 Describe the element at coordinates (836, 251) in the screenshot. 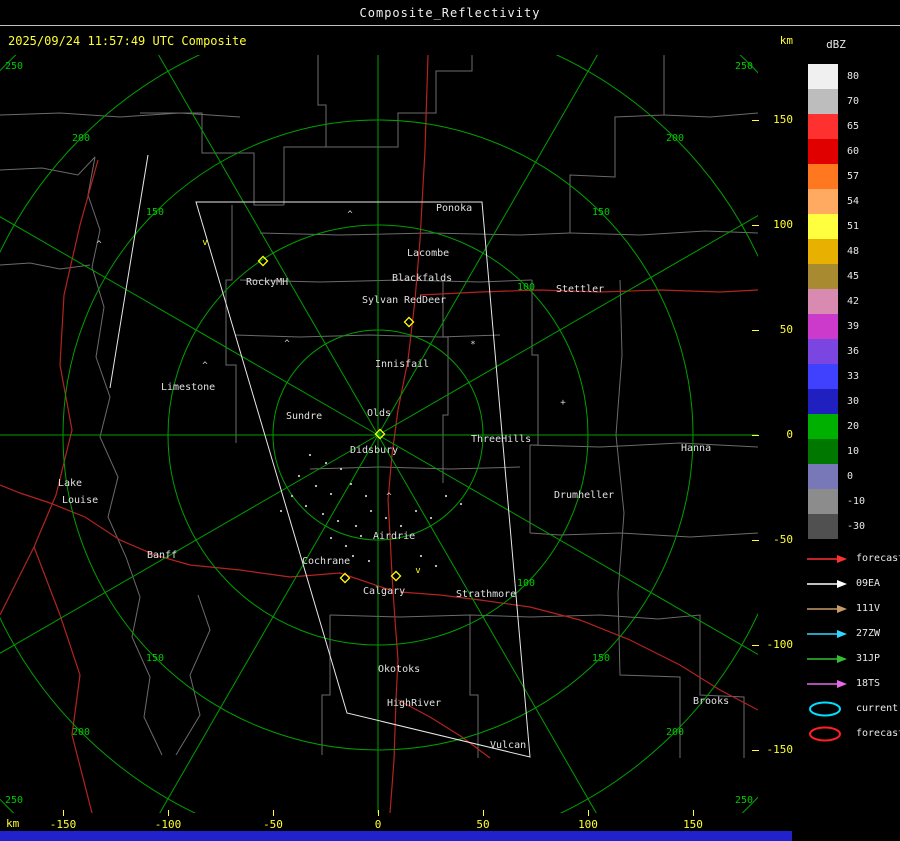

I see `dbz-level-row: 48` at that location.